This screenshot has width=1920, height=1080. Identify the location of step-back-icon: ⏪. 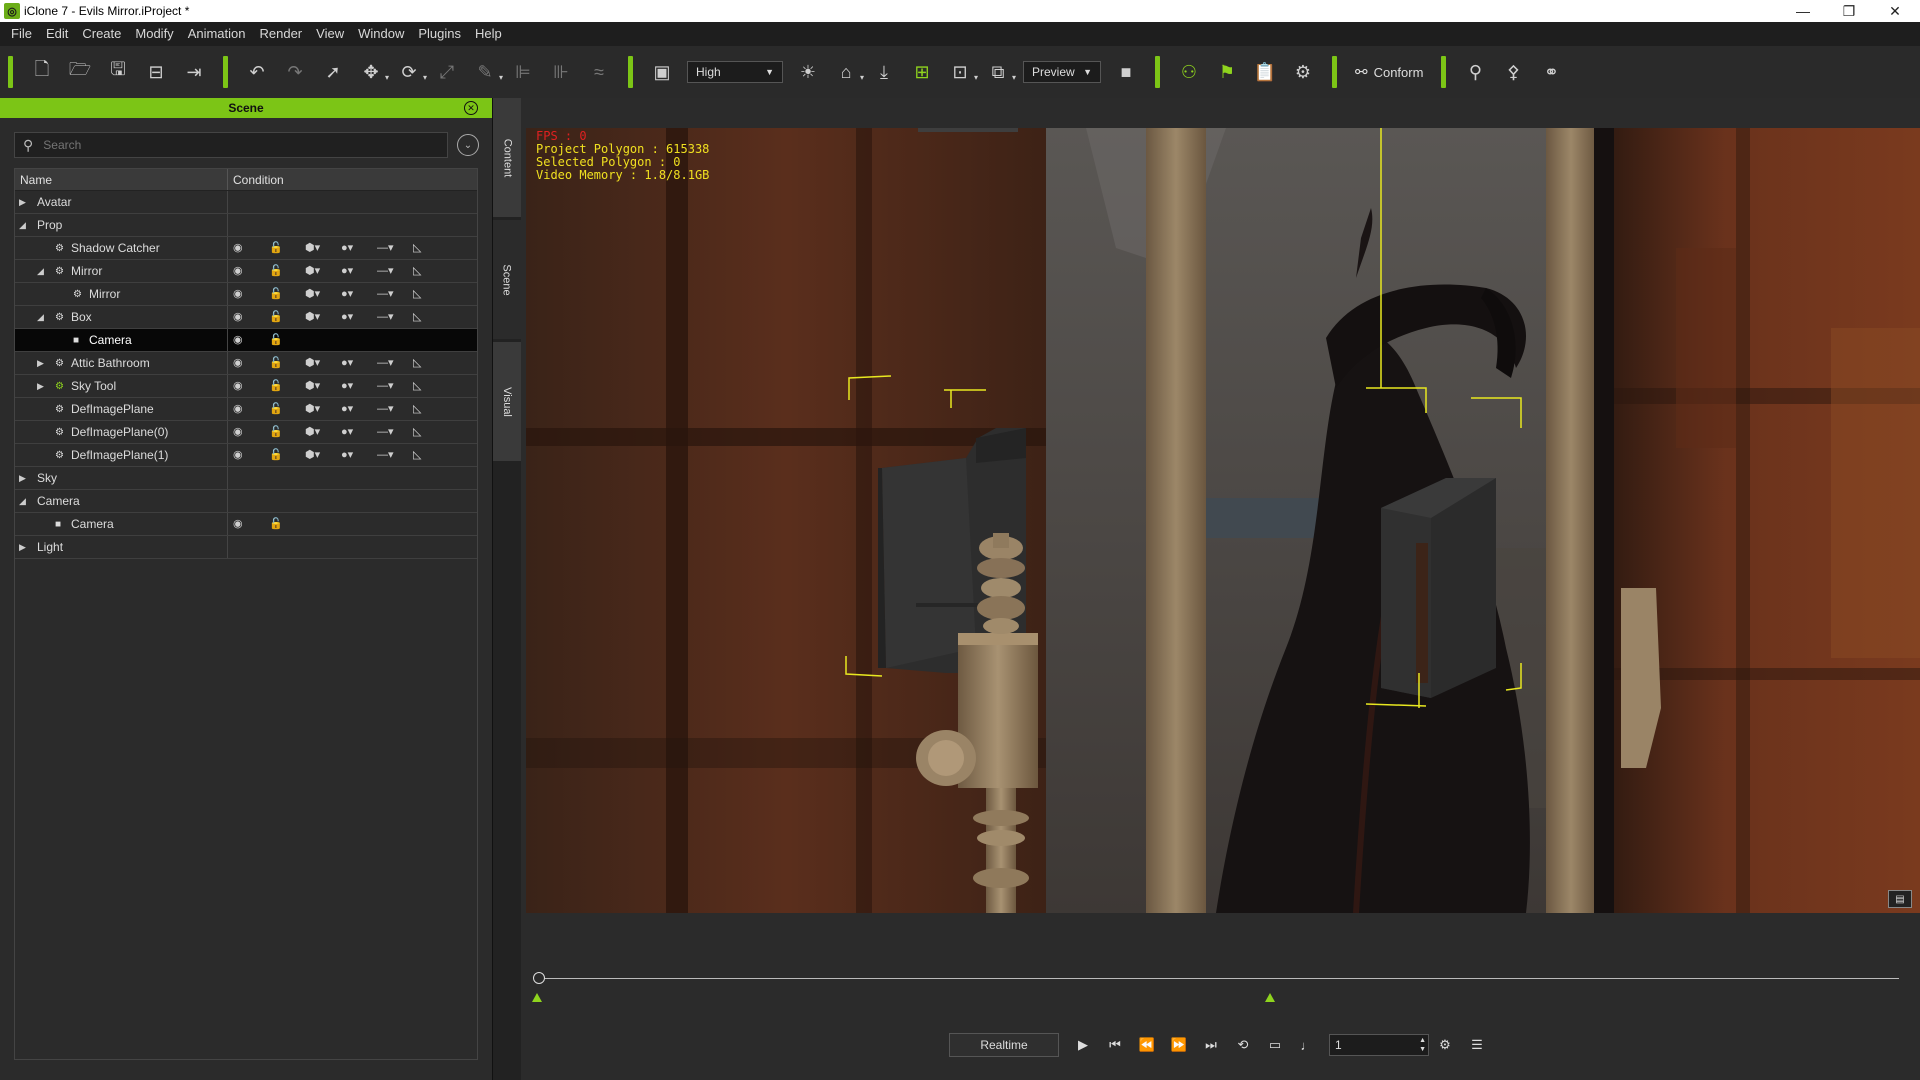
(1147, 1045).